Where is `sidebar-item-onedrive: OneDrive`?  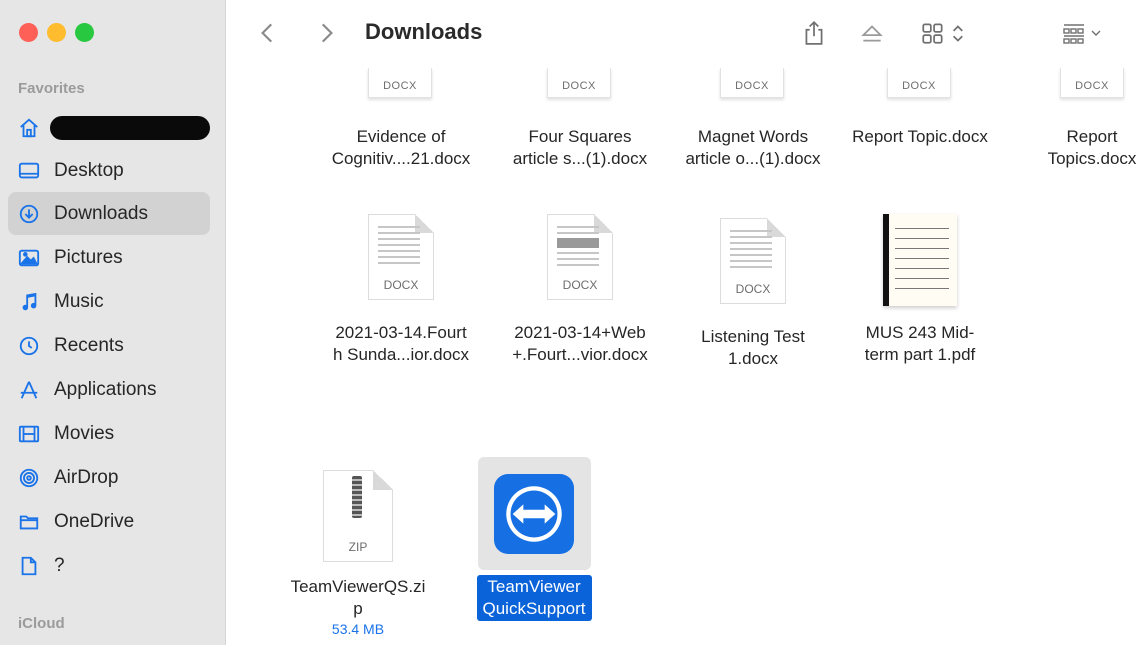 sidebar-item-onedrive: OneDrive is located at coordinates (109, 521).